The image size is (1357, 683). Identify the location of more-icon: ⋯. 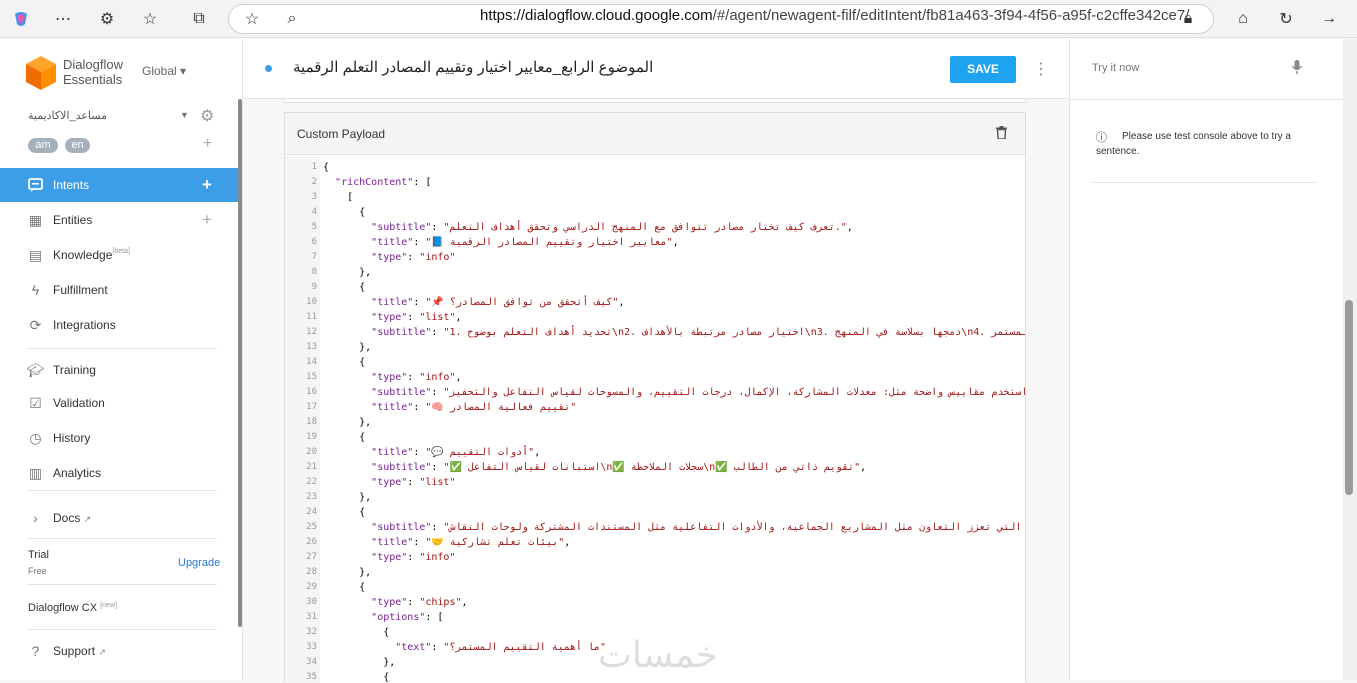
(63, 19).